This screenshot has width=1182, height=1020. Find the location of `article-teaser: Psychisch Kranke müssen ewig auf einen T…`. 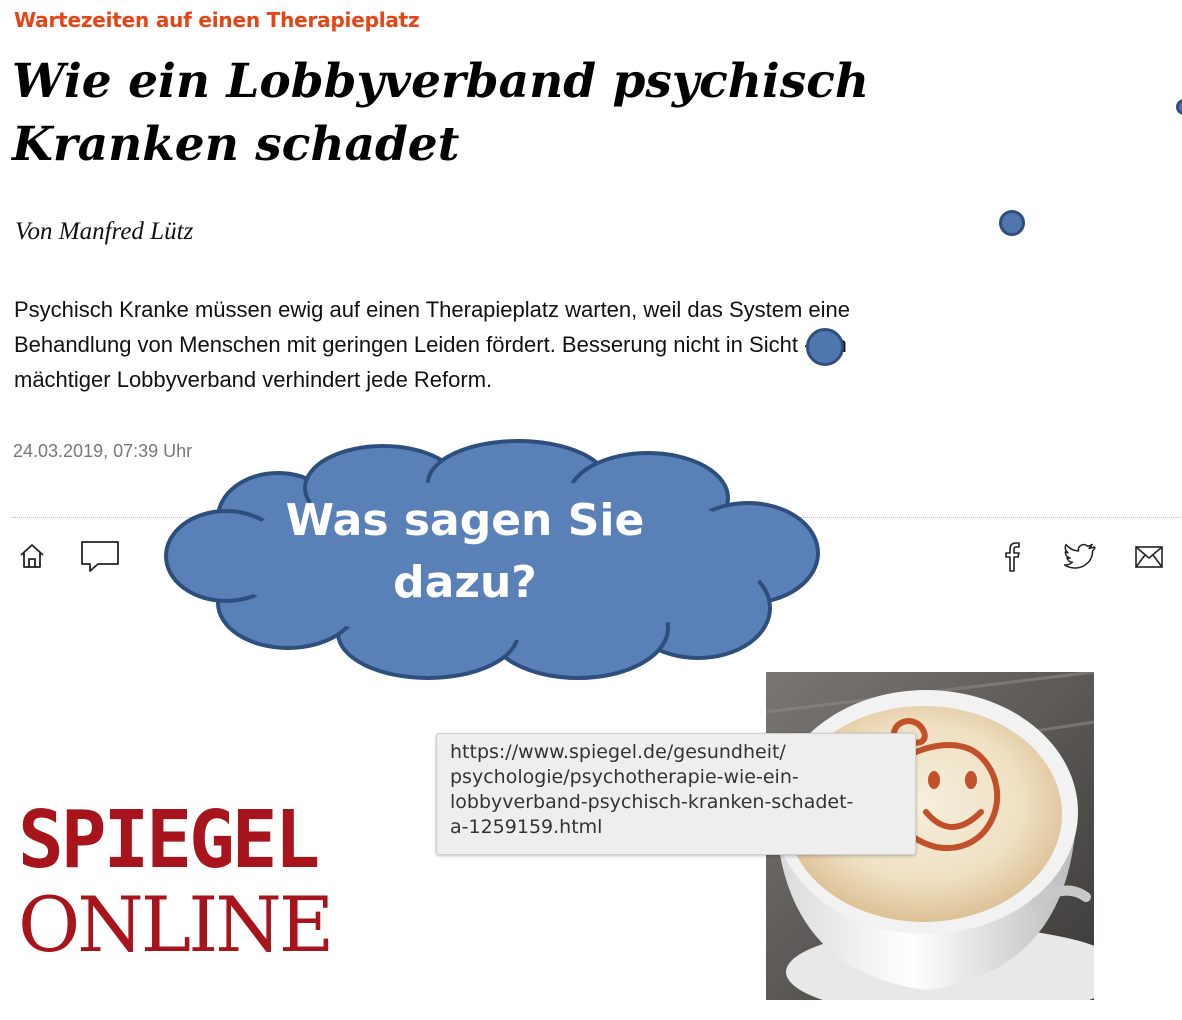

article-teaser: Psychisch Kranke müssen ewig auf einen T… is located at coordinates (432, 344).